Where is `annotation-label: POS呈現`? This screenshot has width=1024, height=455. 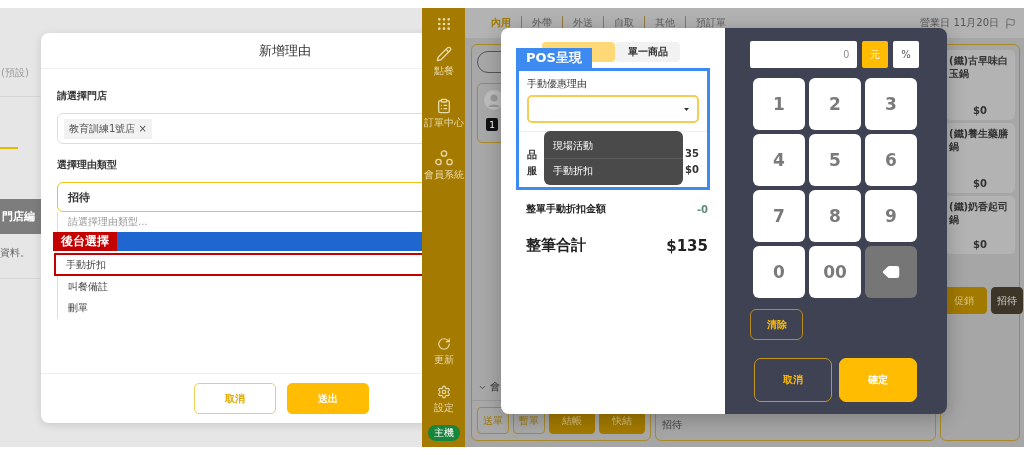 annotation-label: POS呈現 is located at coordinates (554, 58).